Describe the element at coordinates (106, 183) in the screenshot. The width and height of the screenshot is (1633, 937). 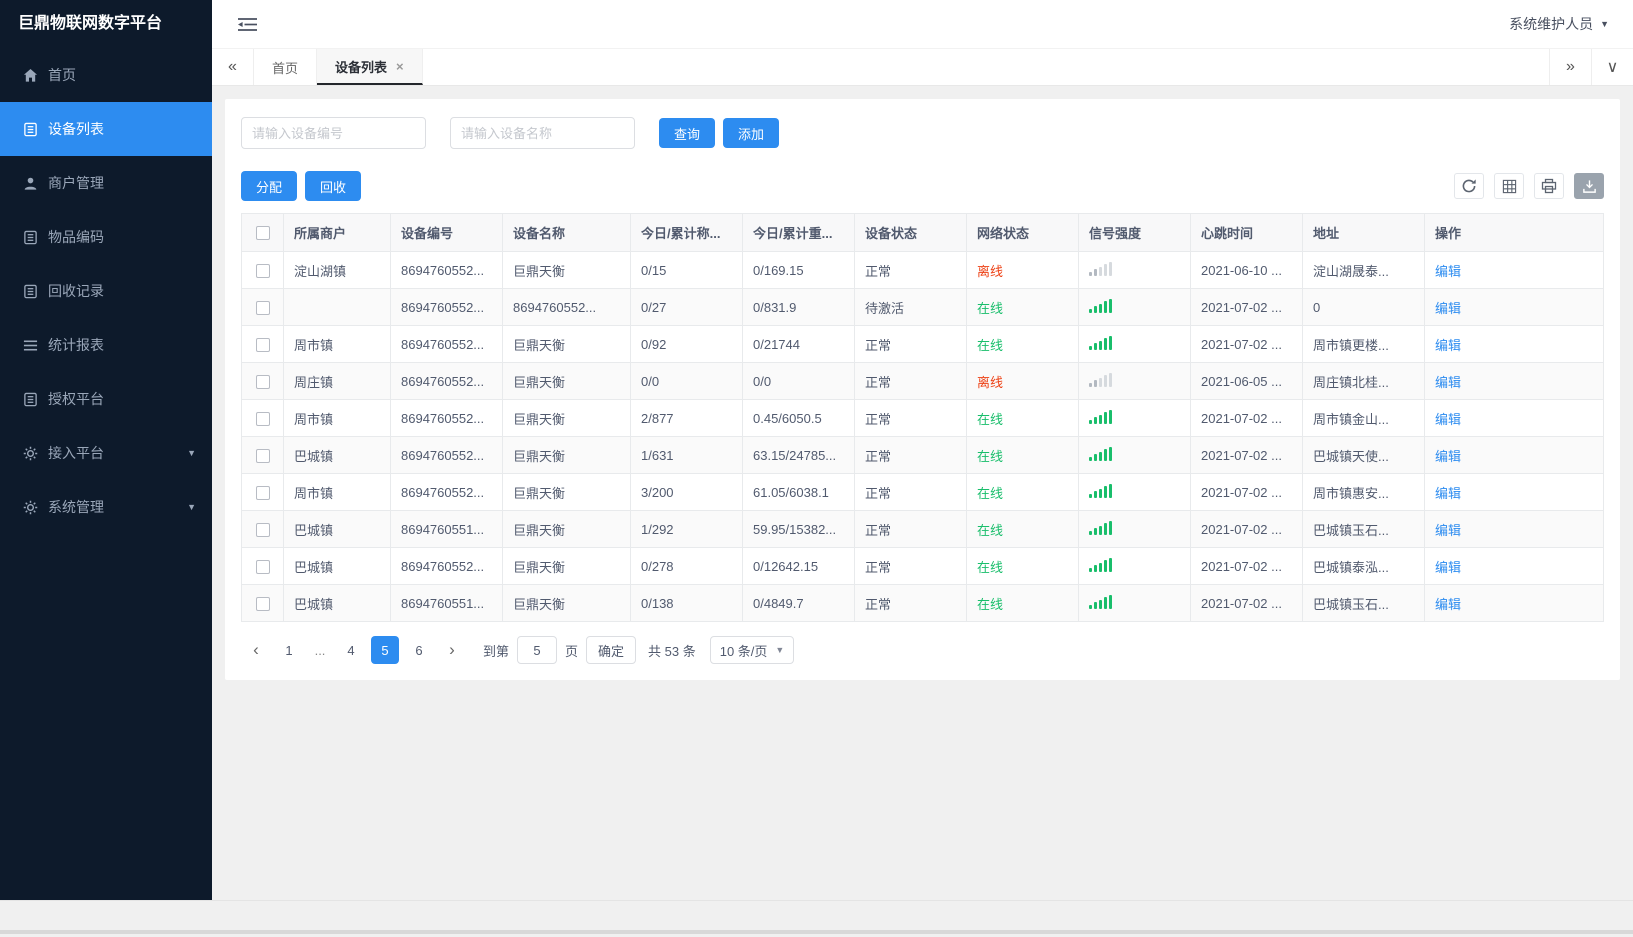
I see `sidebar-item-merchant-mgmt: 商户管理` at that location.